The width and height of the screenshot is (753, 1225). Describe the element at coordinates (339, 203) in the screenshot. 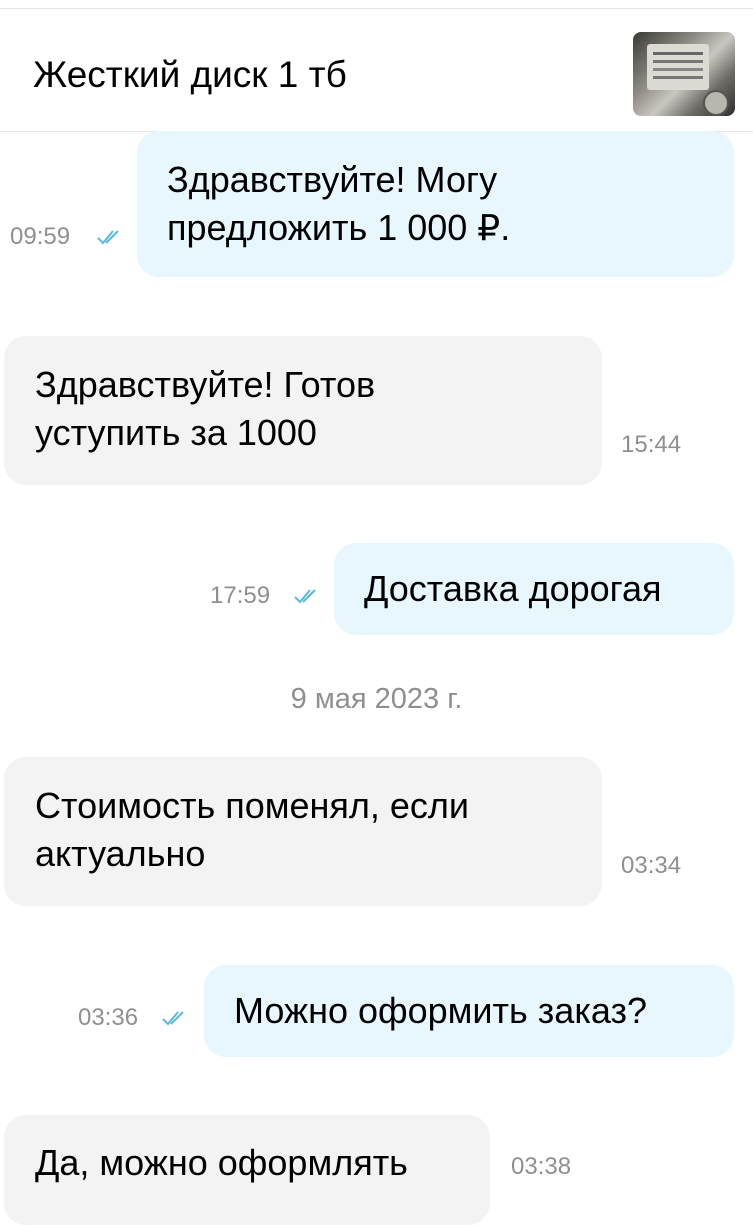

I see `message-text: Здравствуйте! Могу предложить 1 000 ₽.` at that location.